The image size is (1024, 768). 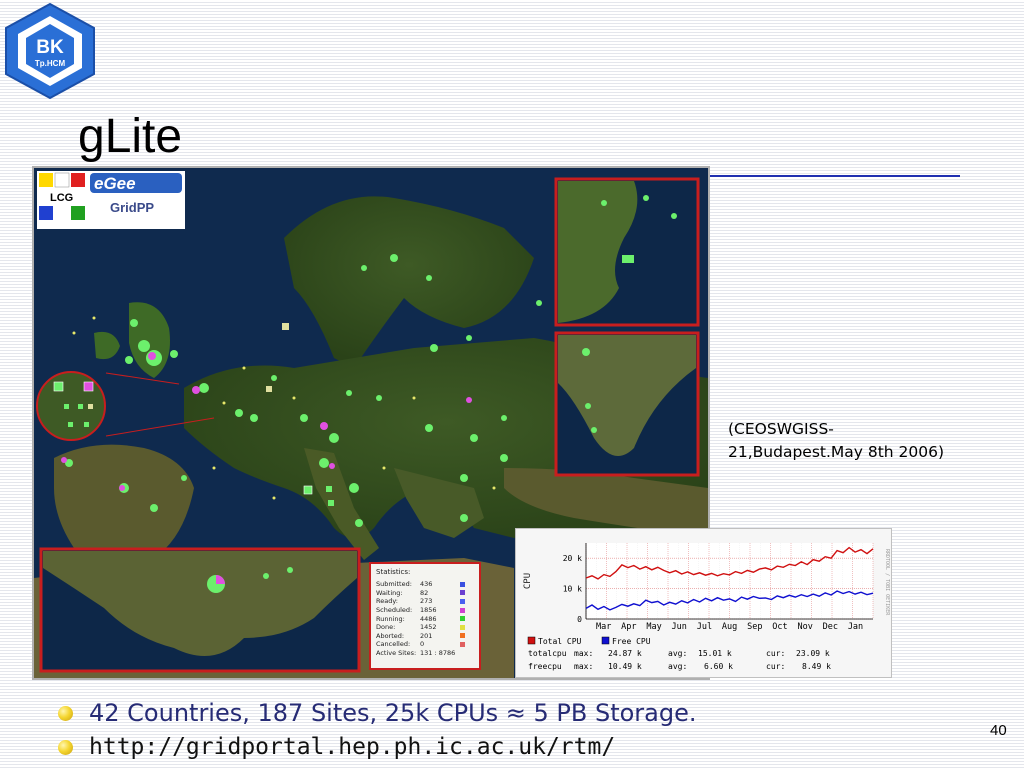 What do you see at coordinates (998, 730) in the screenshot?
I see `page-number: 40` at bounding box center [998, 730].